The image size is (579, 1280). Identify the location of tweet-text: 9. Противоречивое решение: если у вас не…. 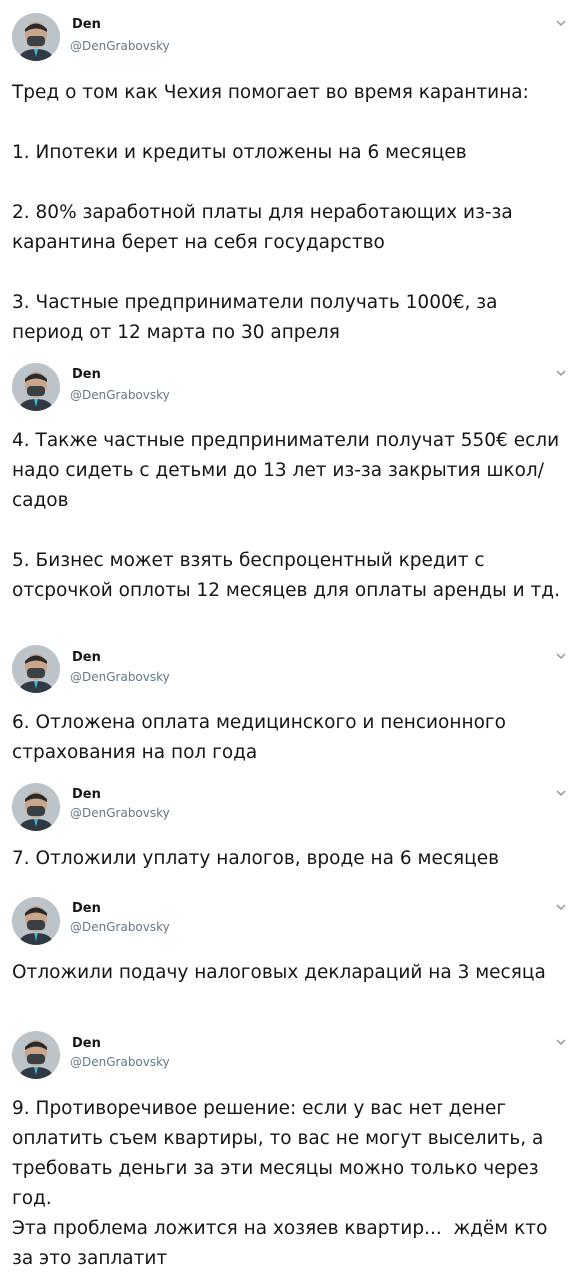
(280, 1183).